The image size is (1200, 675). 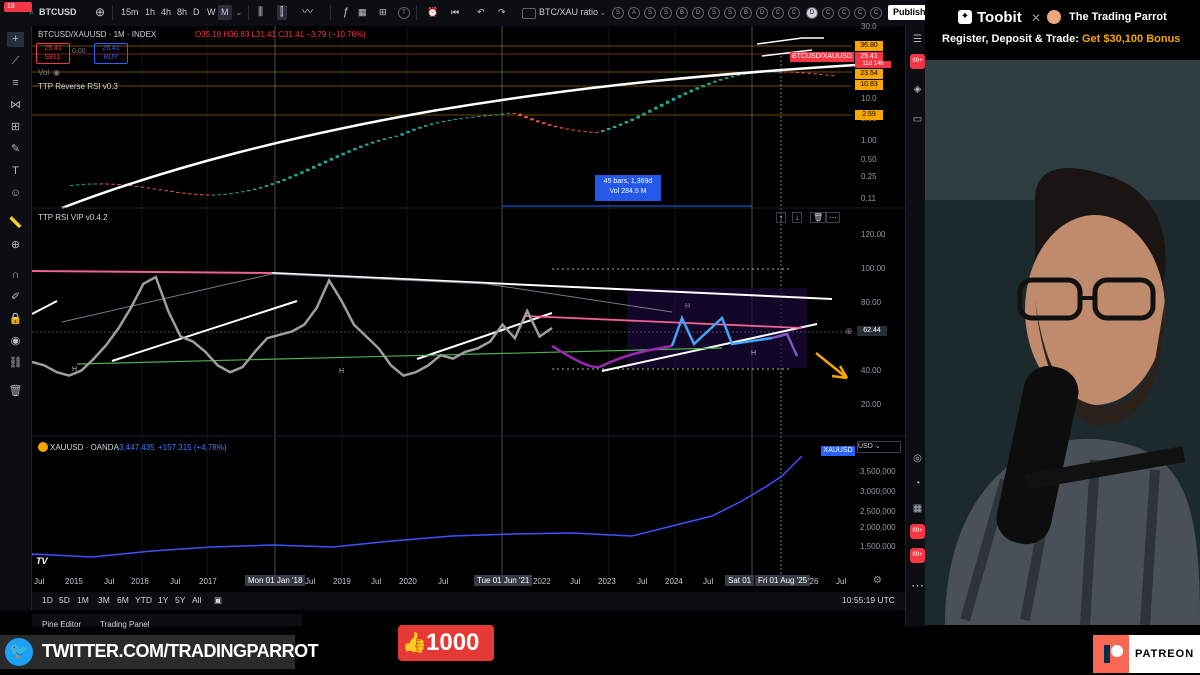 What do you see at coordinates (163, 600) in the screenshot?
I see `range-1y: 1Y` at bounding box center [163, 600].